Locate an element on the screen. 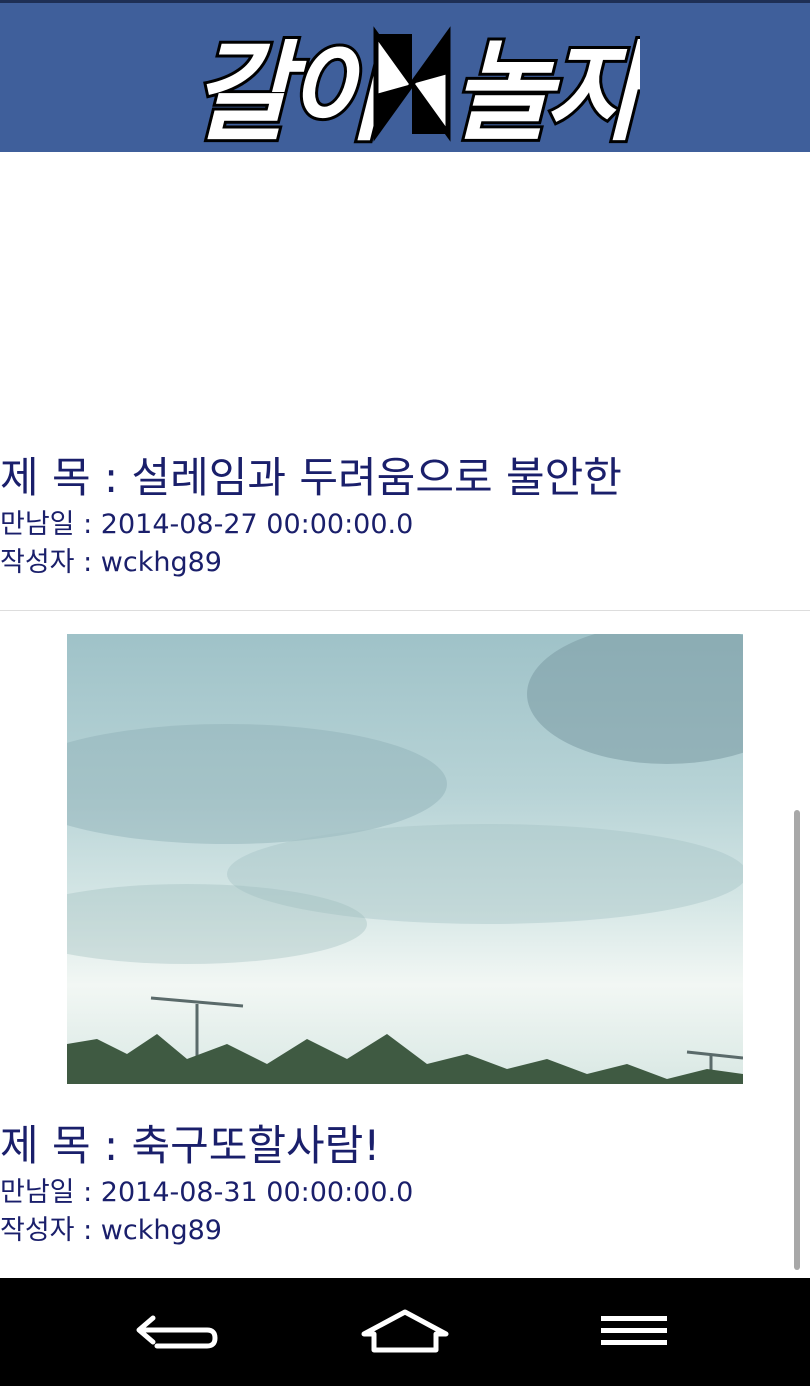  back-button is located at coordinates (178, 1331).